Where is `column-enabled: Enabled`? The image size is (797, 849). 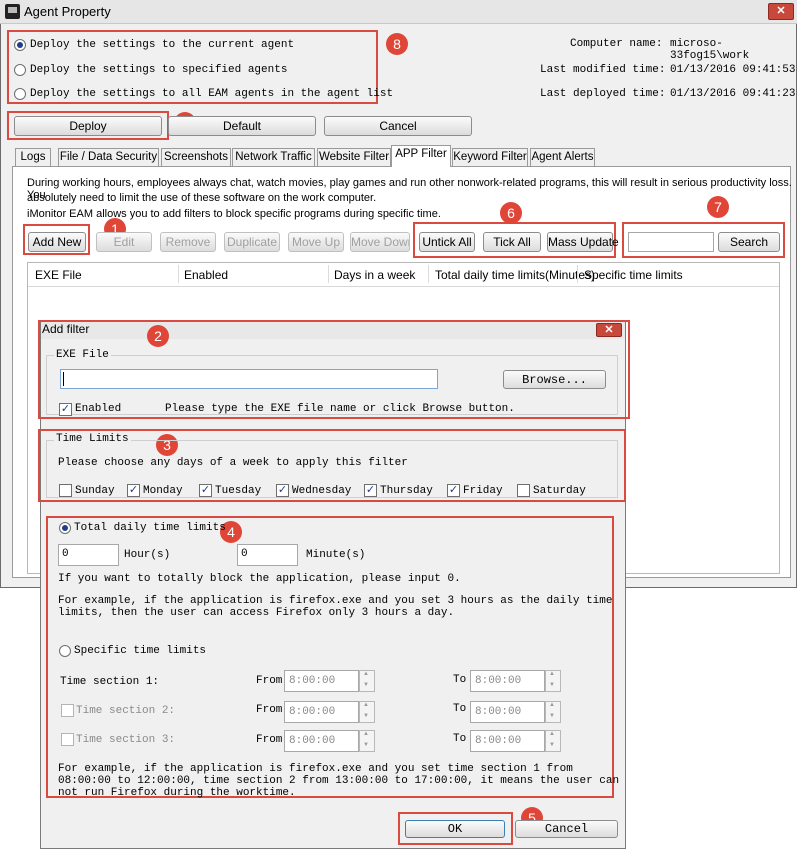 column-enabled: Enabled is located at coordinates (206, 275).